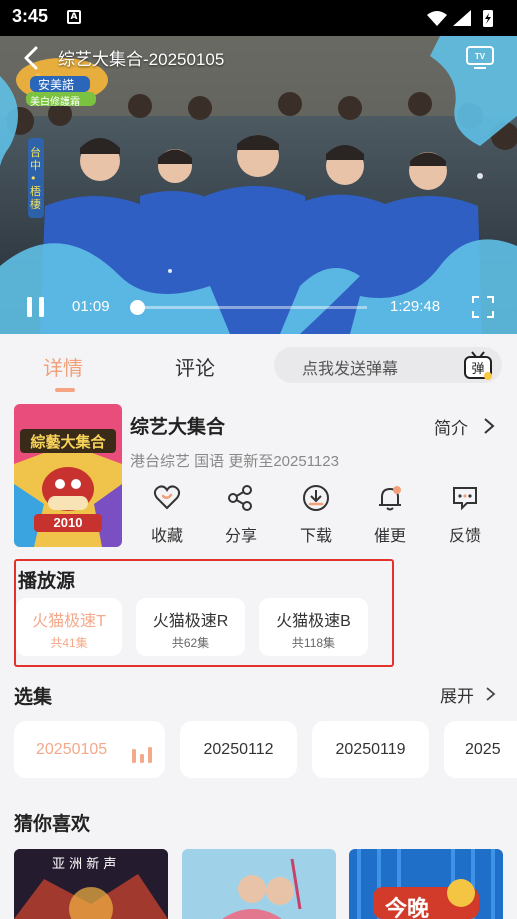  What do you see at coordinates (65, 390) in the screenshot?
I see `tab-indicator` at bounding box center [65, 390].